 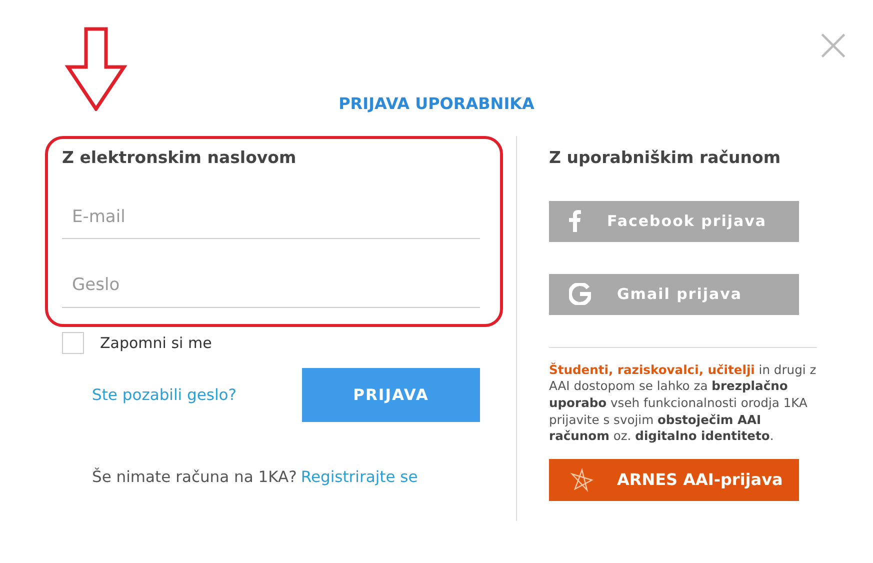 I want to click on register-link: Registrirajte se, so click(x=359, y=478).